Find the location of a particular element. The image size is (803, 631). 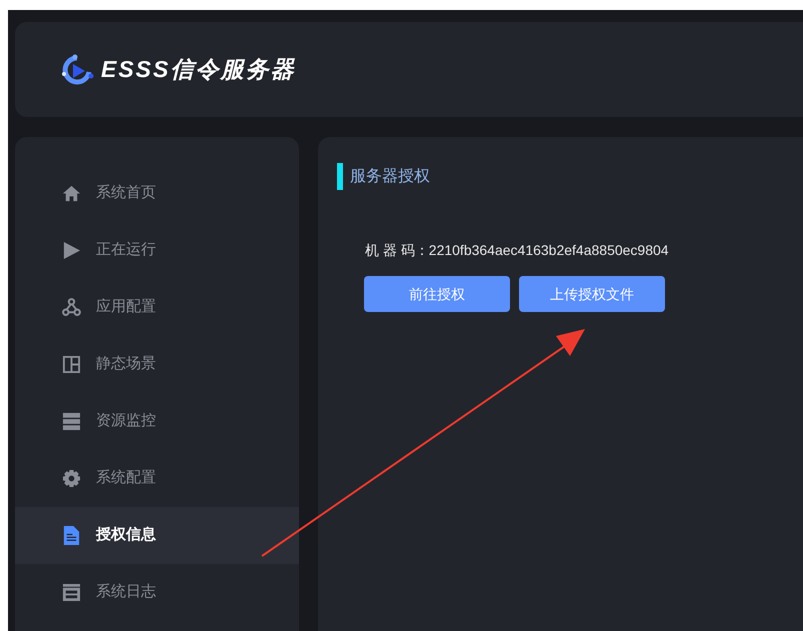

sidebar-item: 资源监控 is located at coordinates (157, 421).